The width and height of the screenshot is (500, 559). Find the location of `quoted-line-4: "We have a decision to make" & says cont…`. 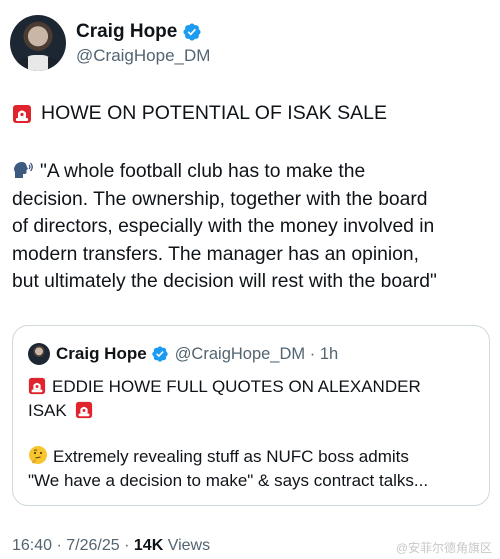

quoted-line-4: "We have a decision to make" & says cont… is located at coordinates (228, 480).